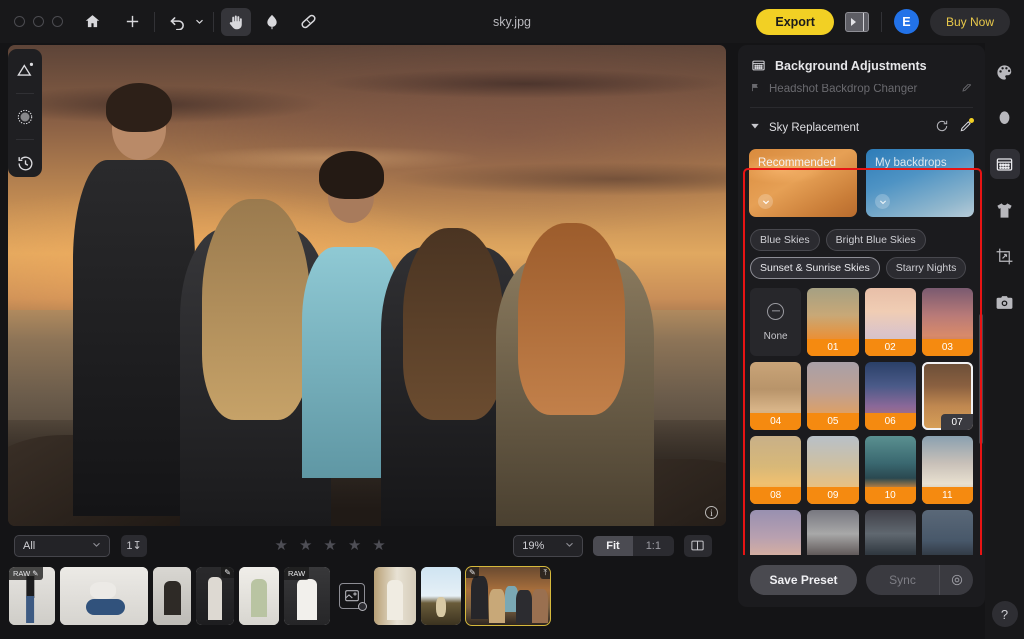 This screenshot has width=1024, height=639. I want to click on sky-thumb-01: 01, so click(833, 322).